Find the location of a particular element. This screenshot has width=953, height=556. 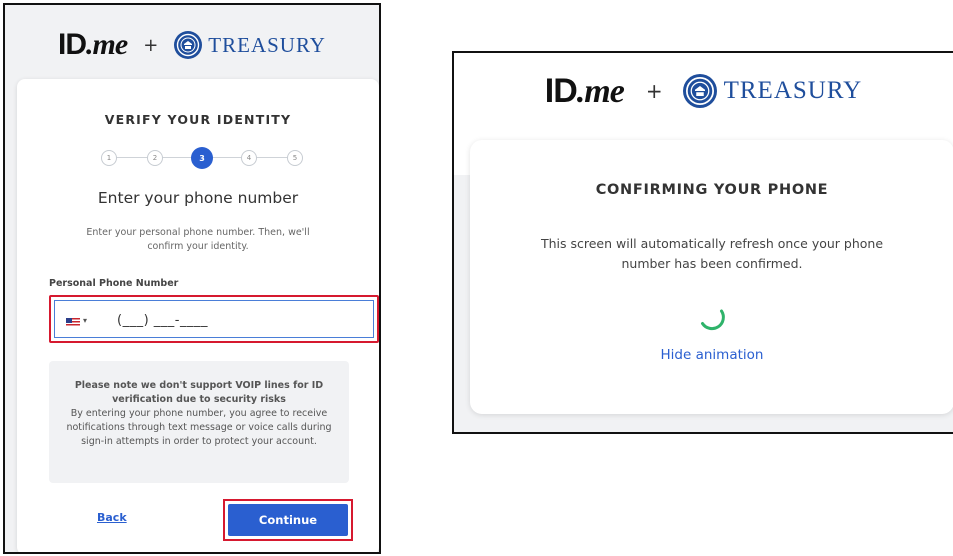

hide-animation-link: Hide animation is located at coordinates (711, 355).